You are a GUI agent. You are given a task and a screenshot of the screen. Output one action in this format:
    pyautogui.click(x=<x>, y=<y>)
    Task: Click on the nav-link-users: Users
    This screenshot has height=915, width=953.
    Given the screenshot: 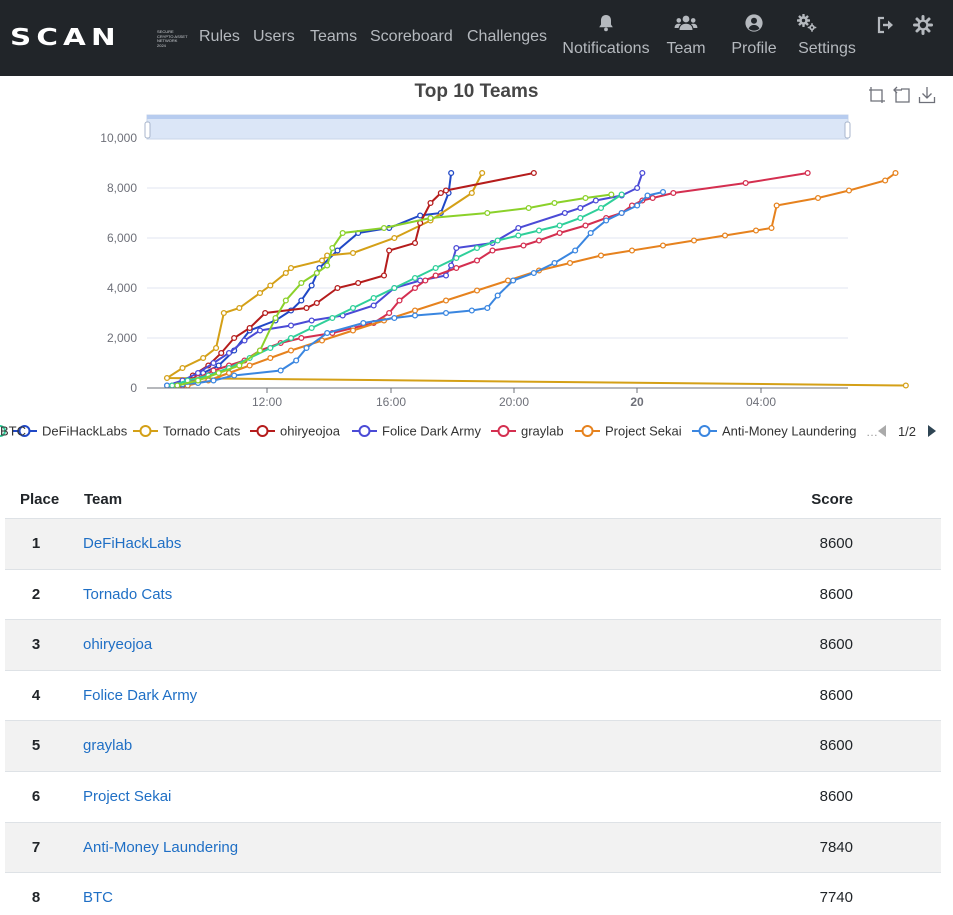 What is the action you would take?
    pyautogui.click(x=274, y=36)
    